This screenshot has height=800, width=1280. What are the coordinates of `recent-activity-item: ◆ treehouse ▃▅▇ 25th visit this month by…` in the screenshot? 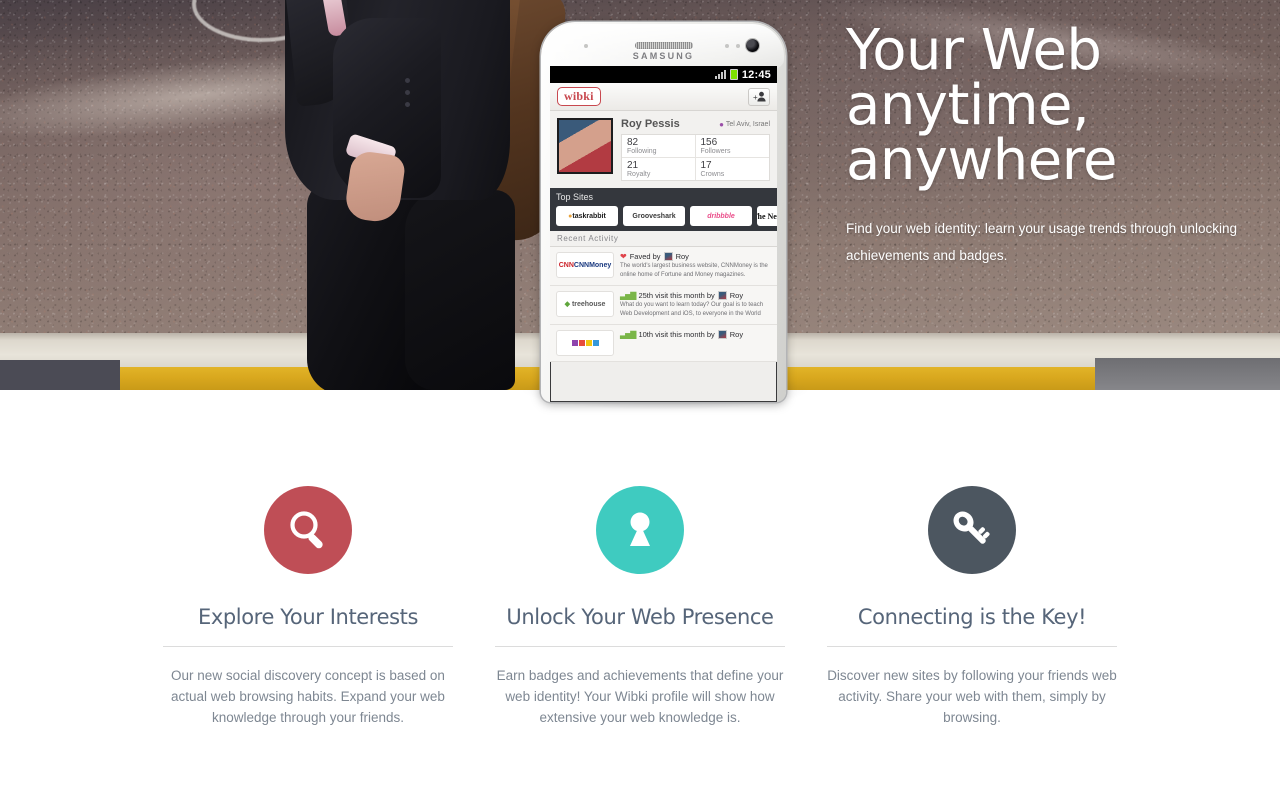 It's located at (663, 305).